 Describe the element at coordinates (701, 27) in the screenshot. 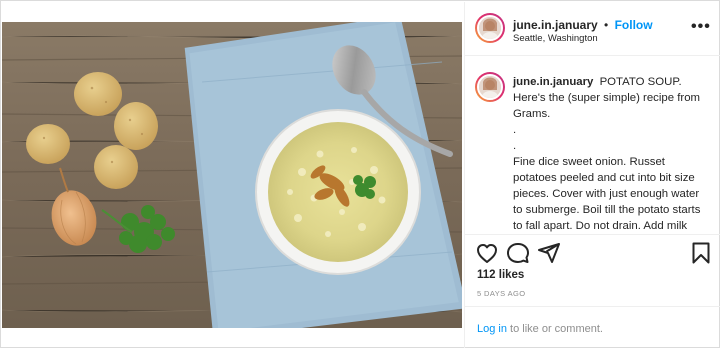

I see `more-options-icon: •••` at that location.